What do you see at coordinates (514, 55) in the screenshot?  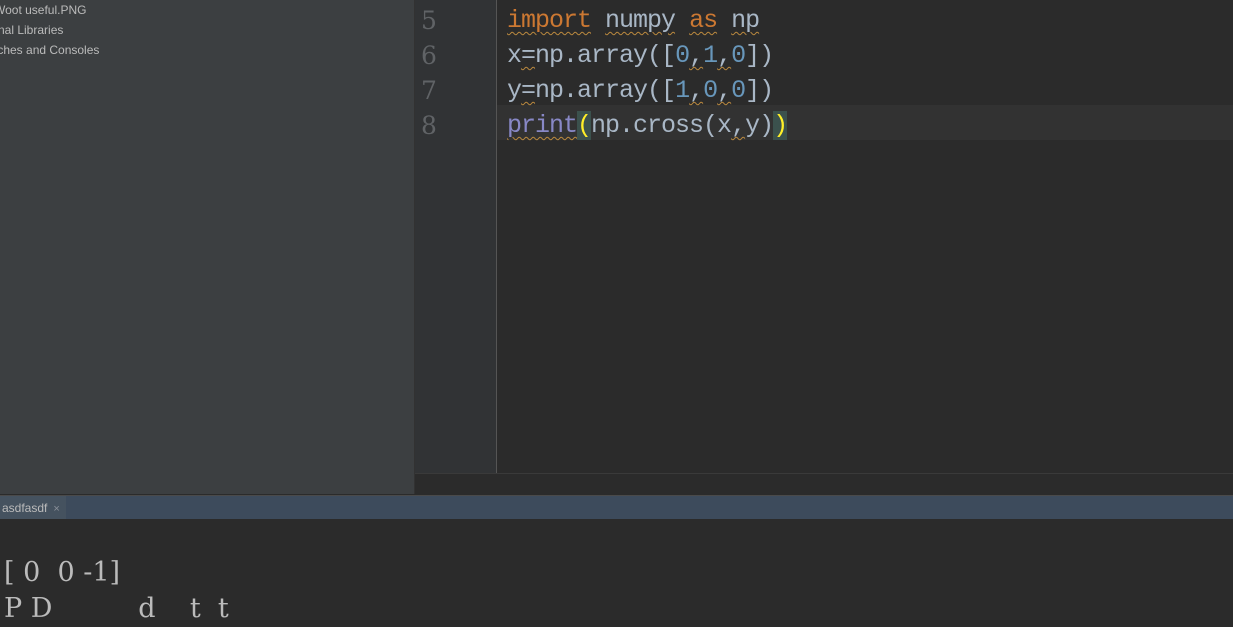 I see `variable: x` at bounding box center [514, 55].